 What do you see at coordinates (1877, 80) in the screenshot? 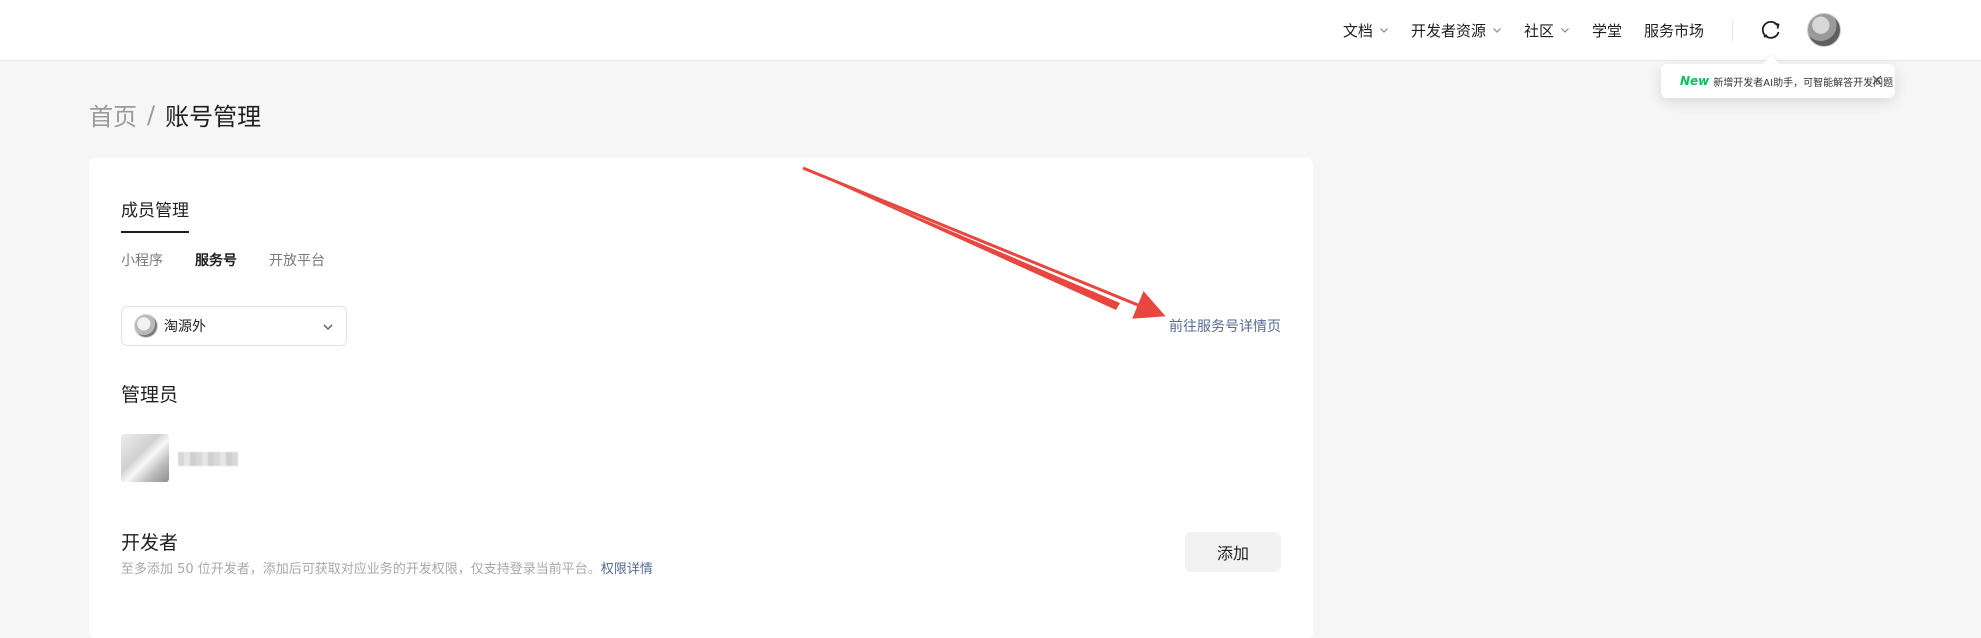
I see `close-icon` at bounding box center [1877, 80].